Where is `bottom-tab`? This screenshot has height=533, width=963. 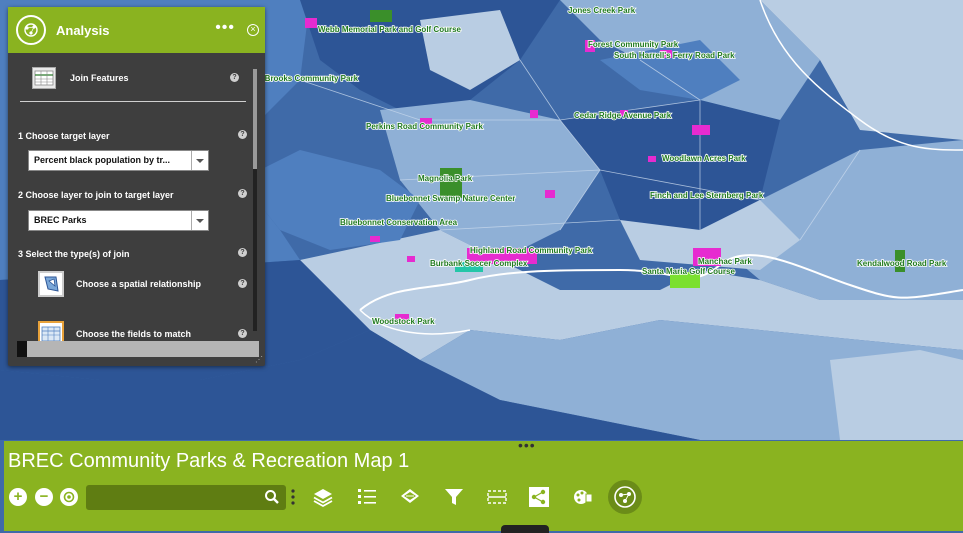 bottom-tab is located at coordinates (525, 529).